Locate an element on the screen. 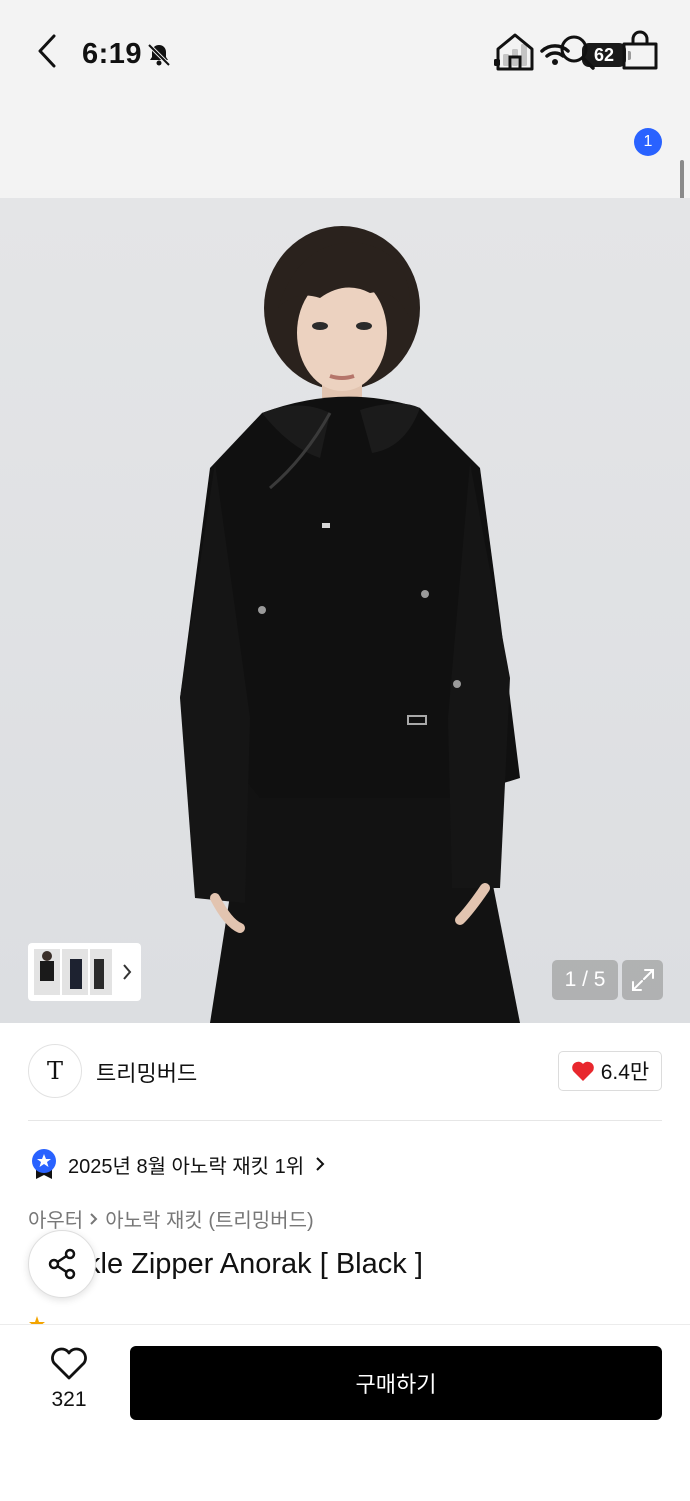  breadcrumb-category: 아우터 is located at coordinates (55, 1218).